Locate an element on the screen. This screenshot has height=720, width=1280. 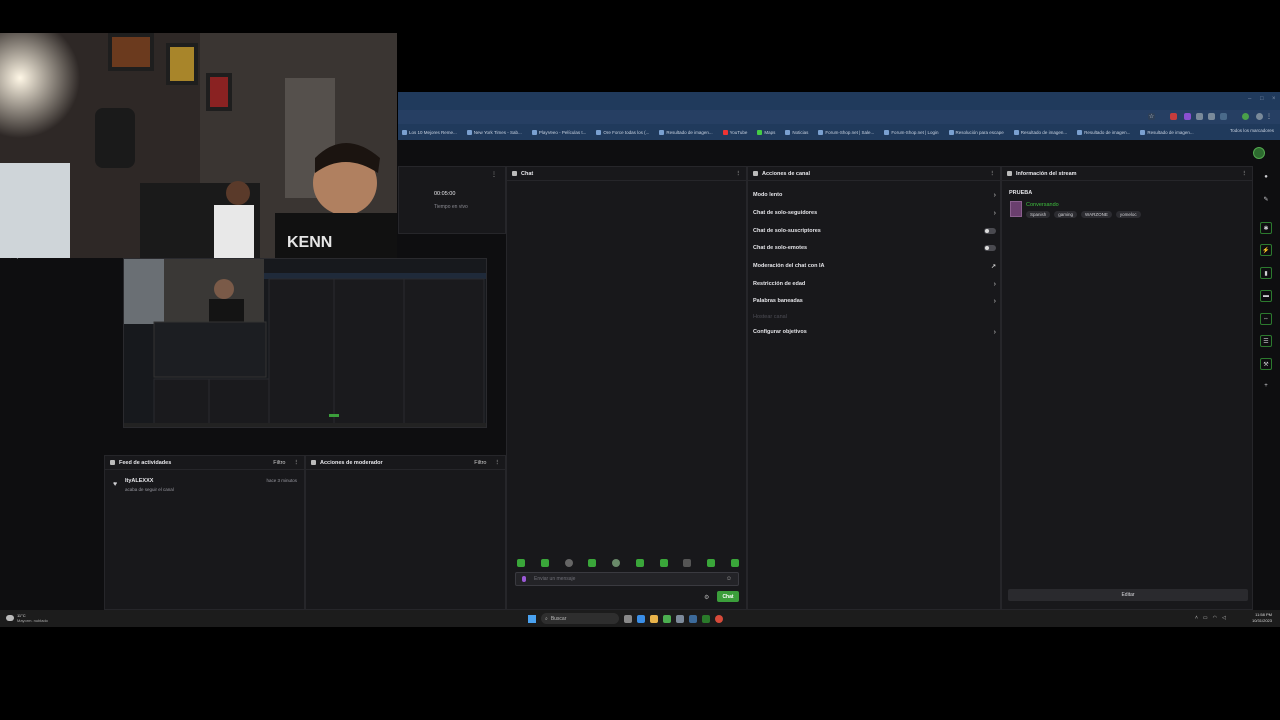
pencil-icon: ✎ is located at coordinates (1266, 199).